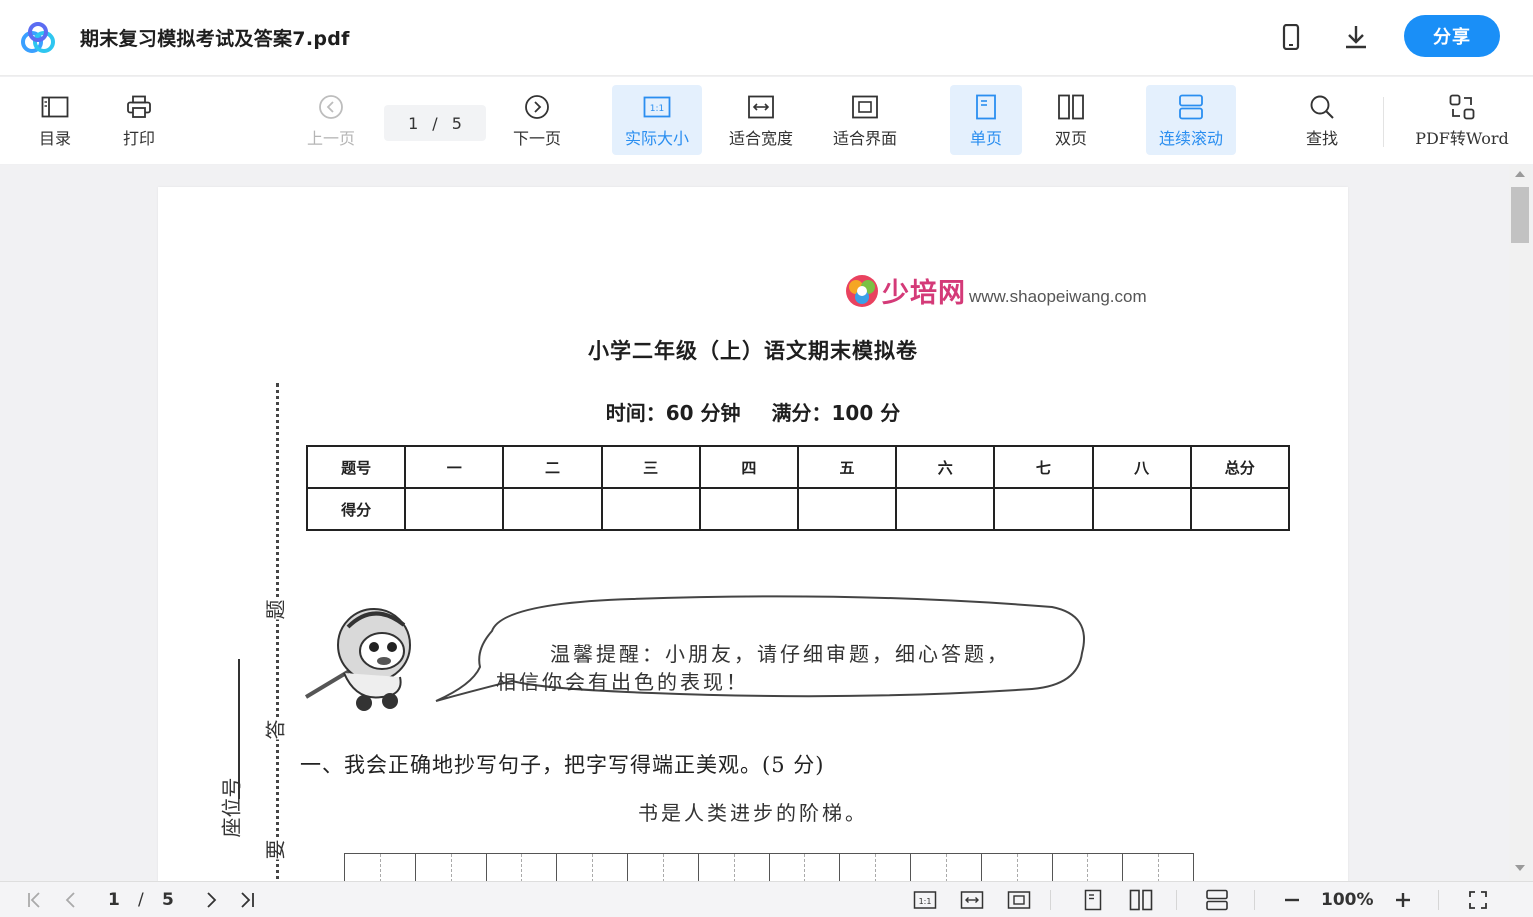 The width and height of the screenshot is (1533, 917). Describe the element at coordinates (562, 765) in the screenshot. I see `section-1-title: 一、我会正确地抄写句子，把字写得端正美观。(5 分)` at that location.